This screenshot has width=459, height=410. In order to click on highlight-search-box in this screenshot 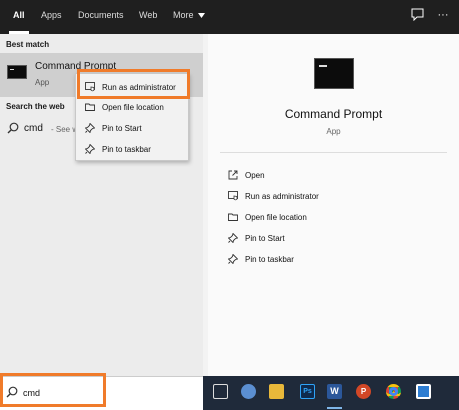, I will do `click(53, 390)`.